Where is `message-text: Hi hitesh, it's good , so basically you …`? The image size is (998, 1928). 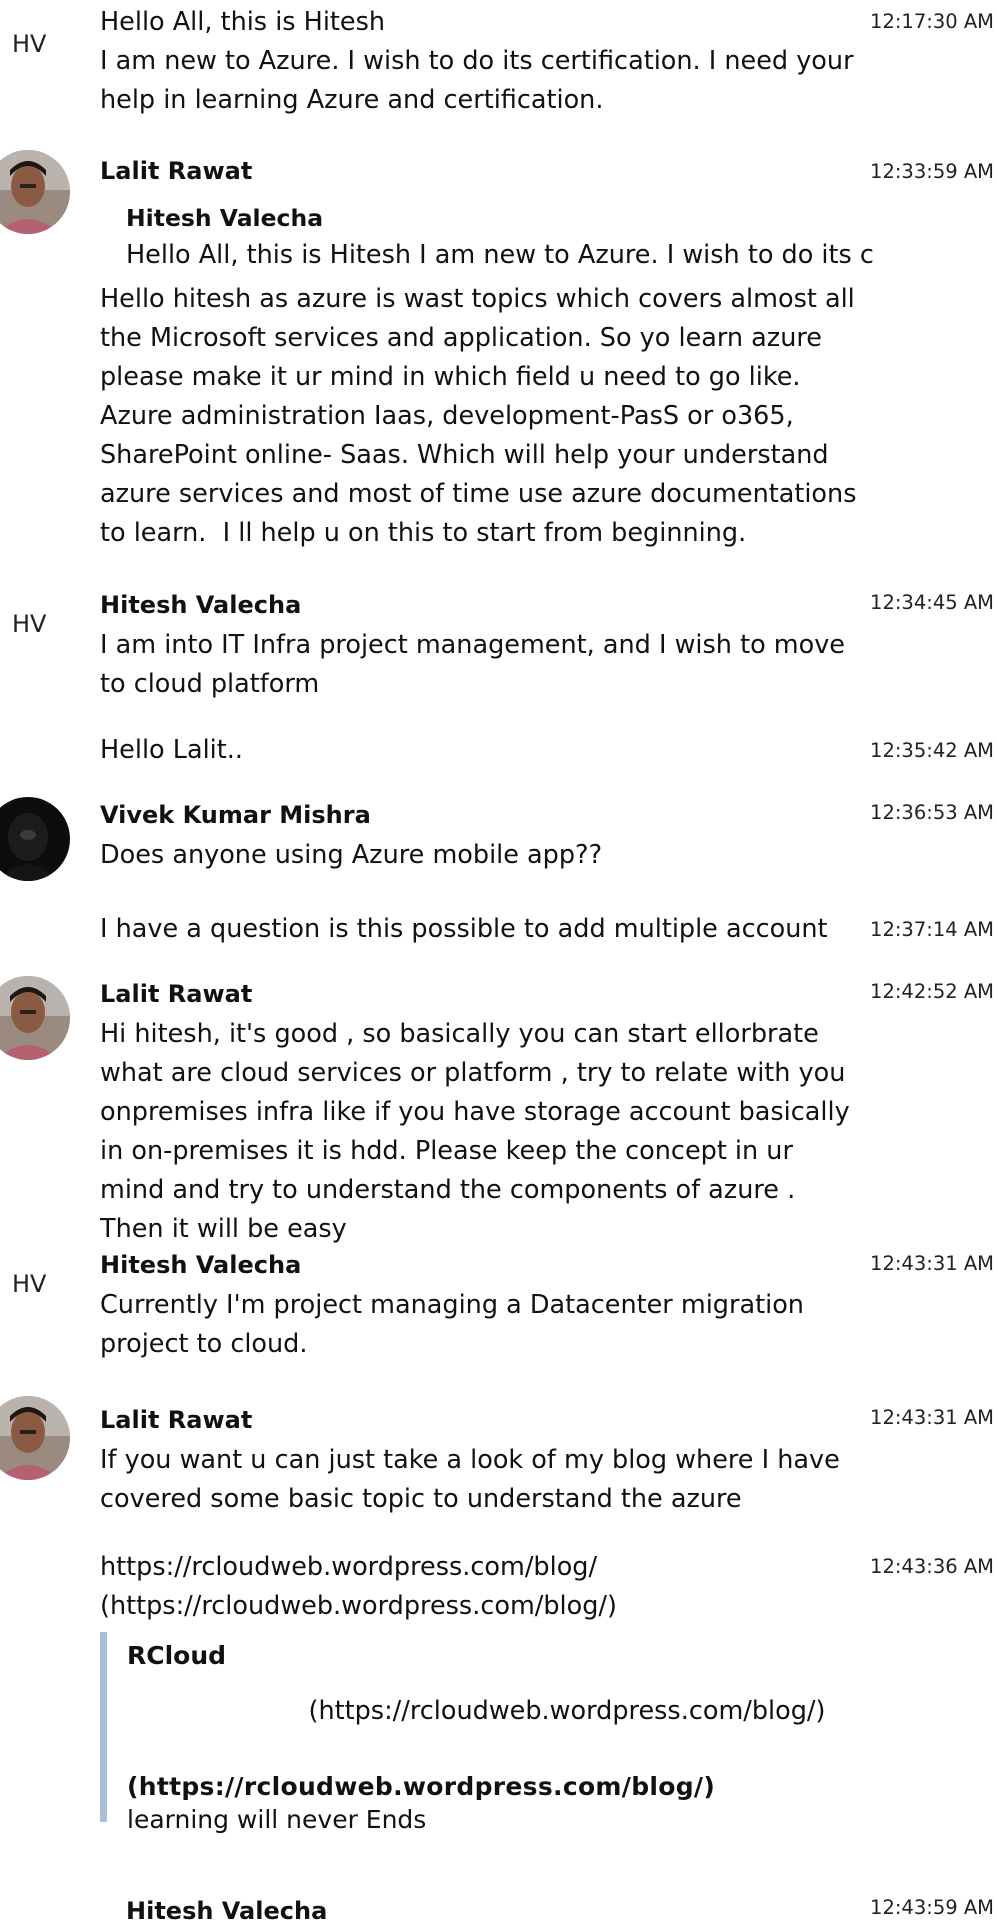
message-text: Hi hitesh, it's good , so basically you … is located at coordinates (479, 1131).